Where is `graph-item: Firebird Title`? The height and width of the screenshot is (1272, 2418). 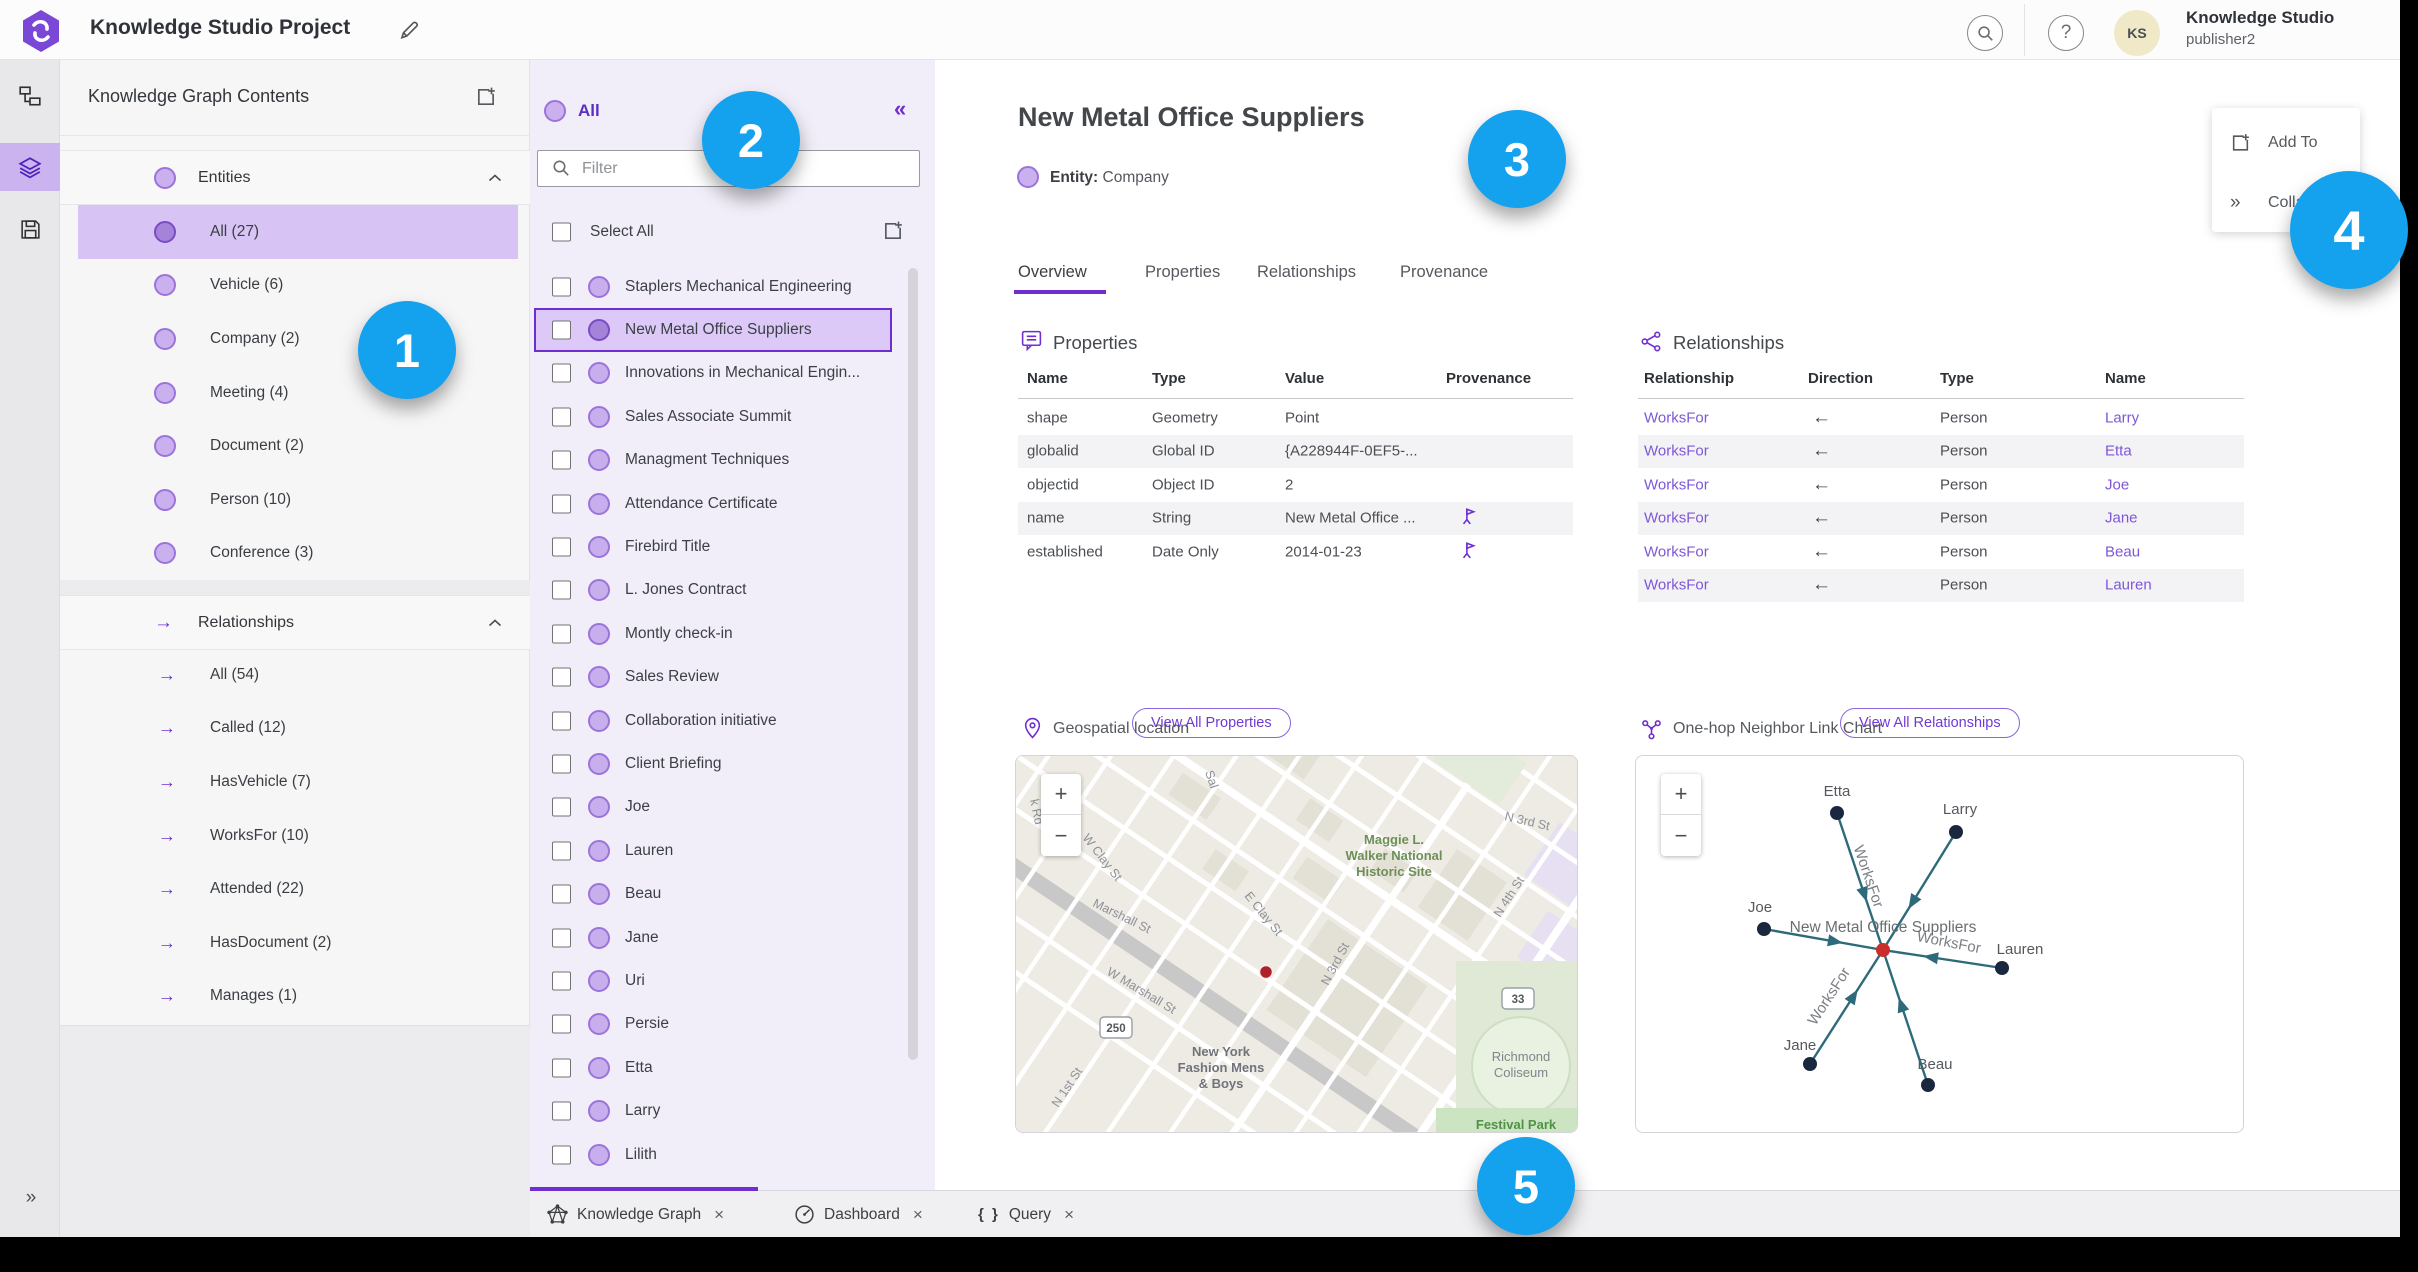
graph-item: Firebird Title is located at coordinates (732, 546).